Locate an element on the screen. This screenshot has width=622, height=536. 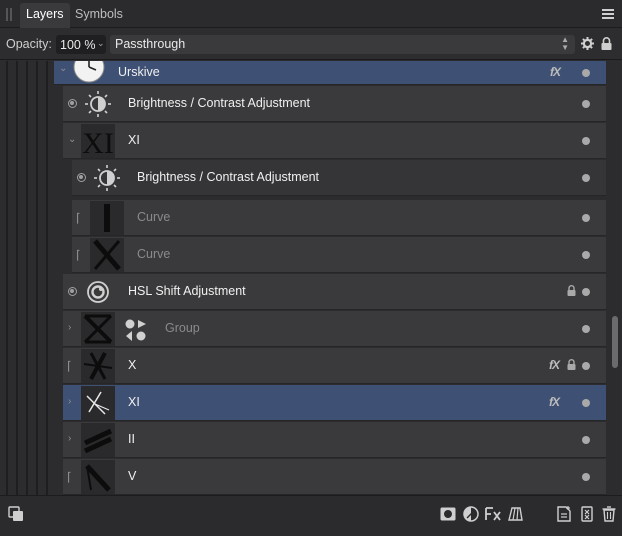
thumbnail-glyph: XI is located at coordinates (98, 142).